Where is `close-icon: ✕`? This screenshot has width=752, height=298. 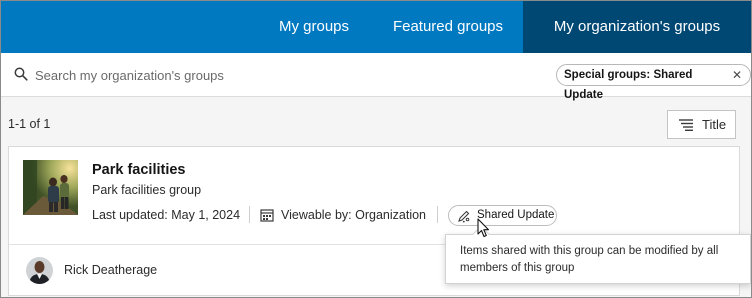 close-icon: ✕ is located at coordinates (737, 75).